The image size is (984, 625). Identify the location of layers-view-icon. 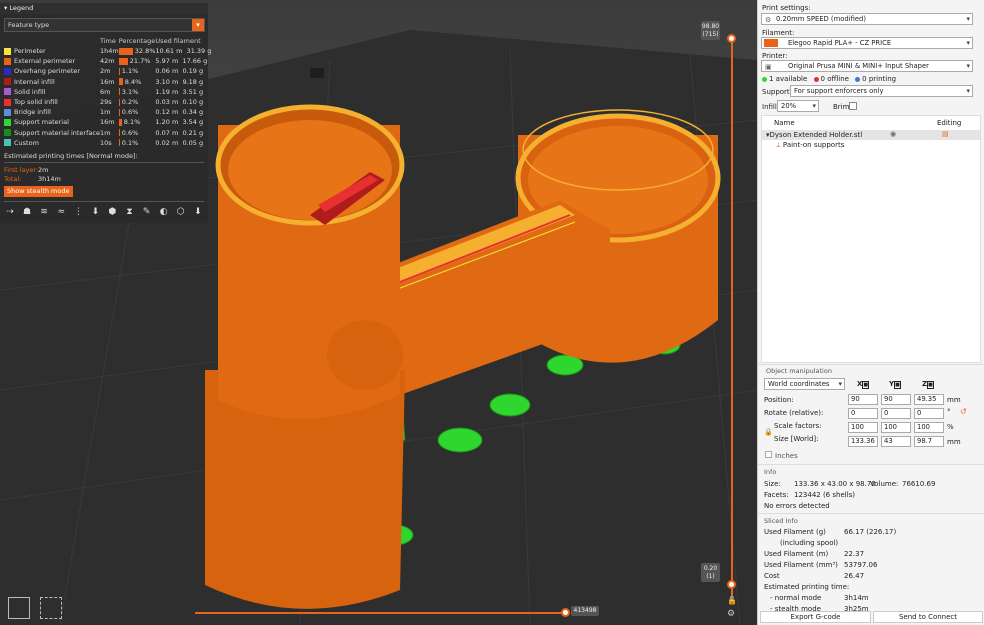
(51, 608).